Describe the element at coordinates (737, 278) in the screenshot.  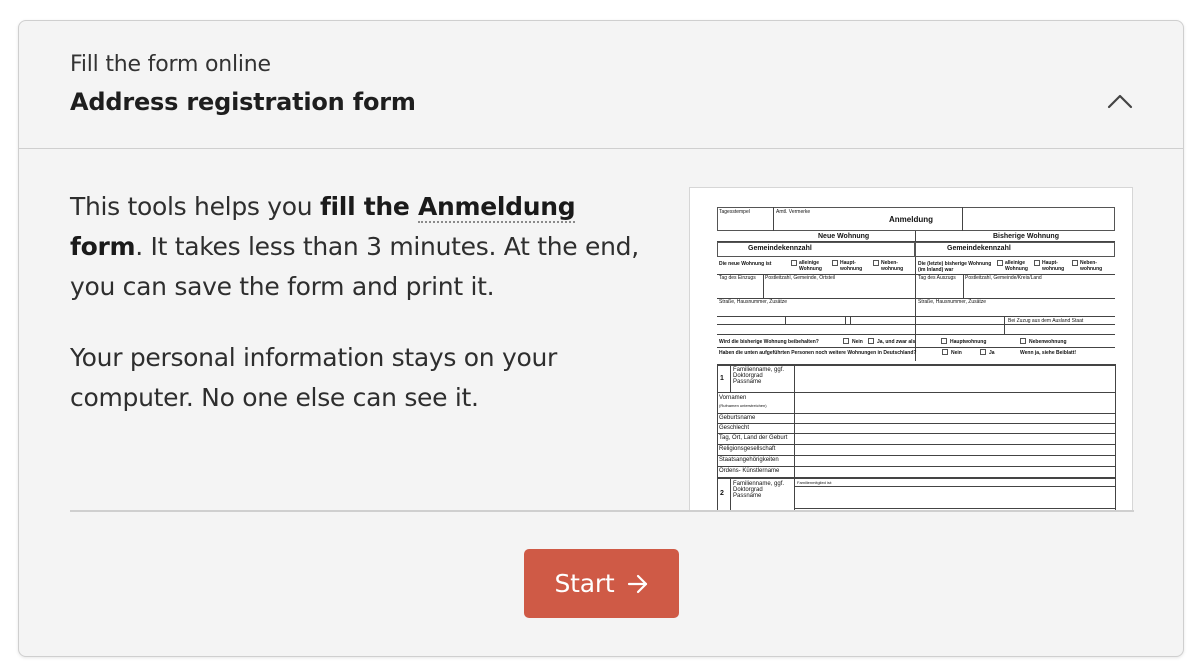
I see `form-move-in: Tag des Einzugs` at that location.